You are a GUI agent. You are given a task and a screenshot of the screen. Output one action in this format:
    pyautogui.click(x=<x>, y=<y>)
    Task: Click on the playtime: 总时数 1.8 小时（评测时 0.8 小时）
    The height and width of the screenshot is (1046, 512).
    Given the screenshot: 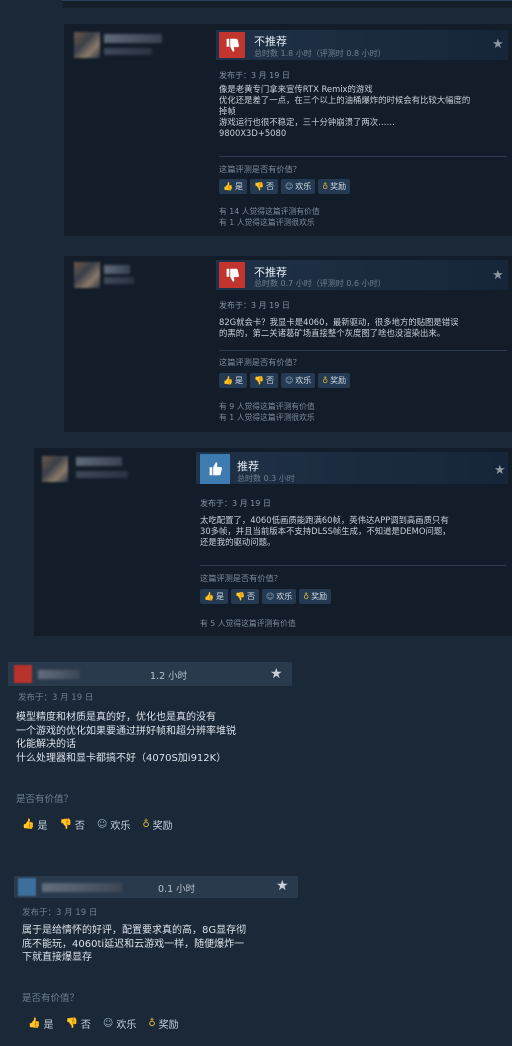 What is the action you would take?
    pyautogui.click(x=320, y=53)
    